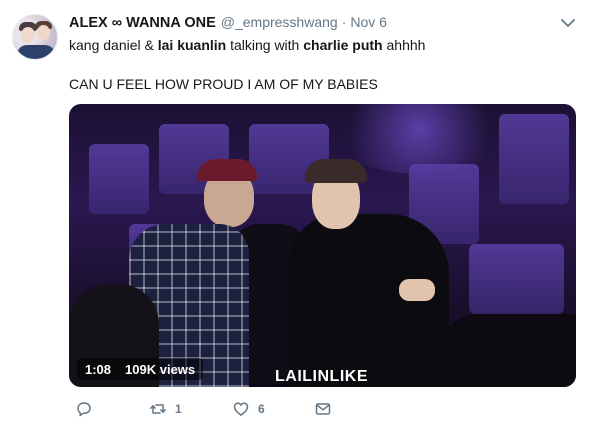 This screenshot has width=591, height=433. I want to click on envelope-icon, so click(323, 409).